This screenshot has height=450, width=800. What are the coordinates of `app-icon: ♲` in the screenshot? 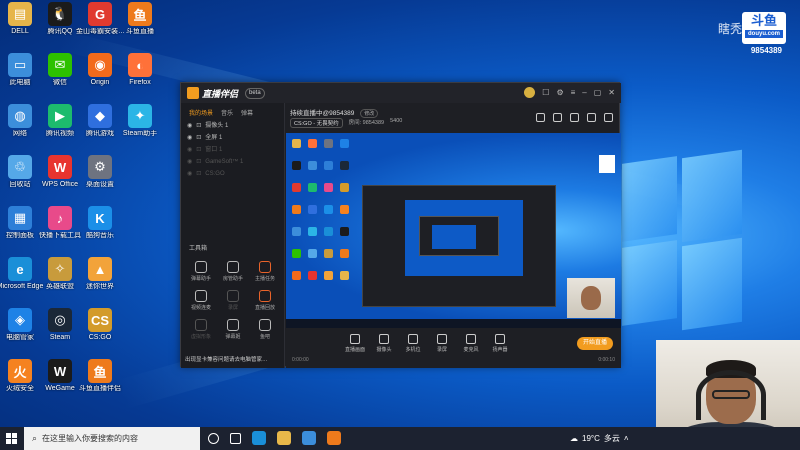 It's located at (20, 167).